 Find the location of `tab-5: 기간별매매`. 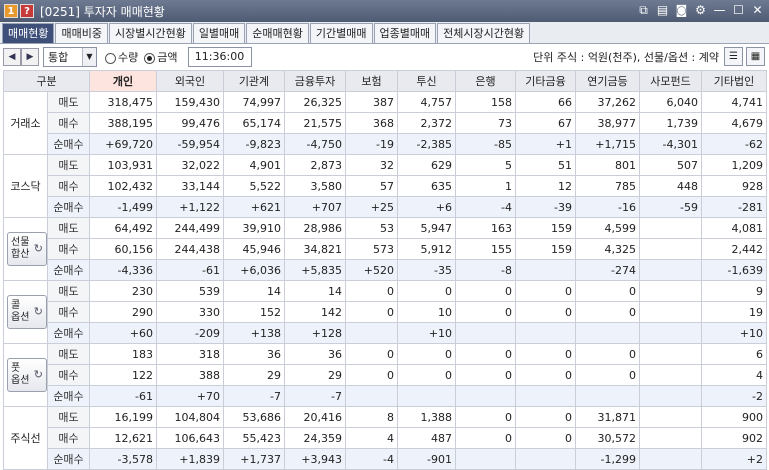

tab-5: 기간별매매 is located at coordinates (341, 33).